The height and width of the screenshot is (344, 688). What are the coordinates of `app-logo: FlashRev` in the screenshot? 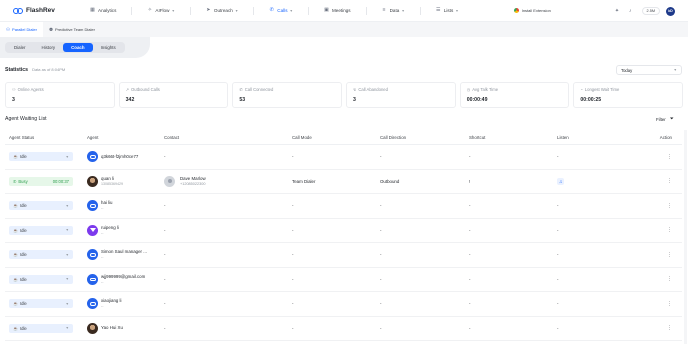 It's located at (44, 10).